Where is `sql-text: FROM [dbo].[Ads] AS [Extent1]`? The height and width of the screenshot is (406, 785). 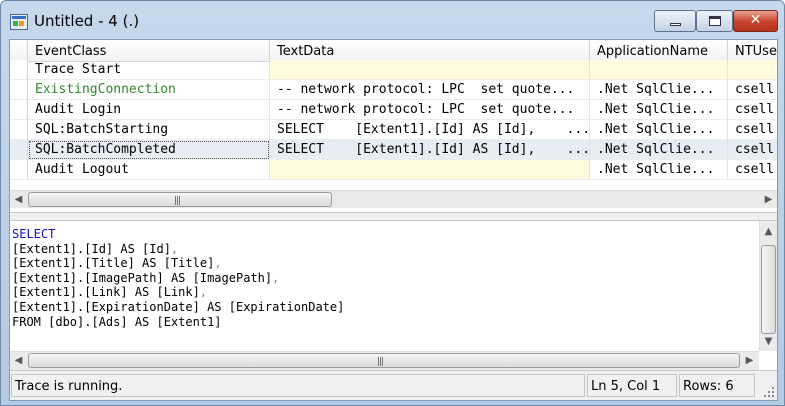
sql-text: FROM [dbo].[Ads] AS [Extent1] is located at coordinates (117, 321).